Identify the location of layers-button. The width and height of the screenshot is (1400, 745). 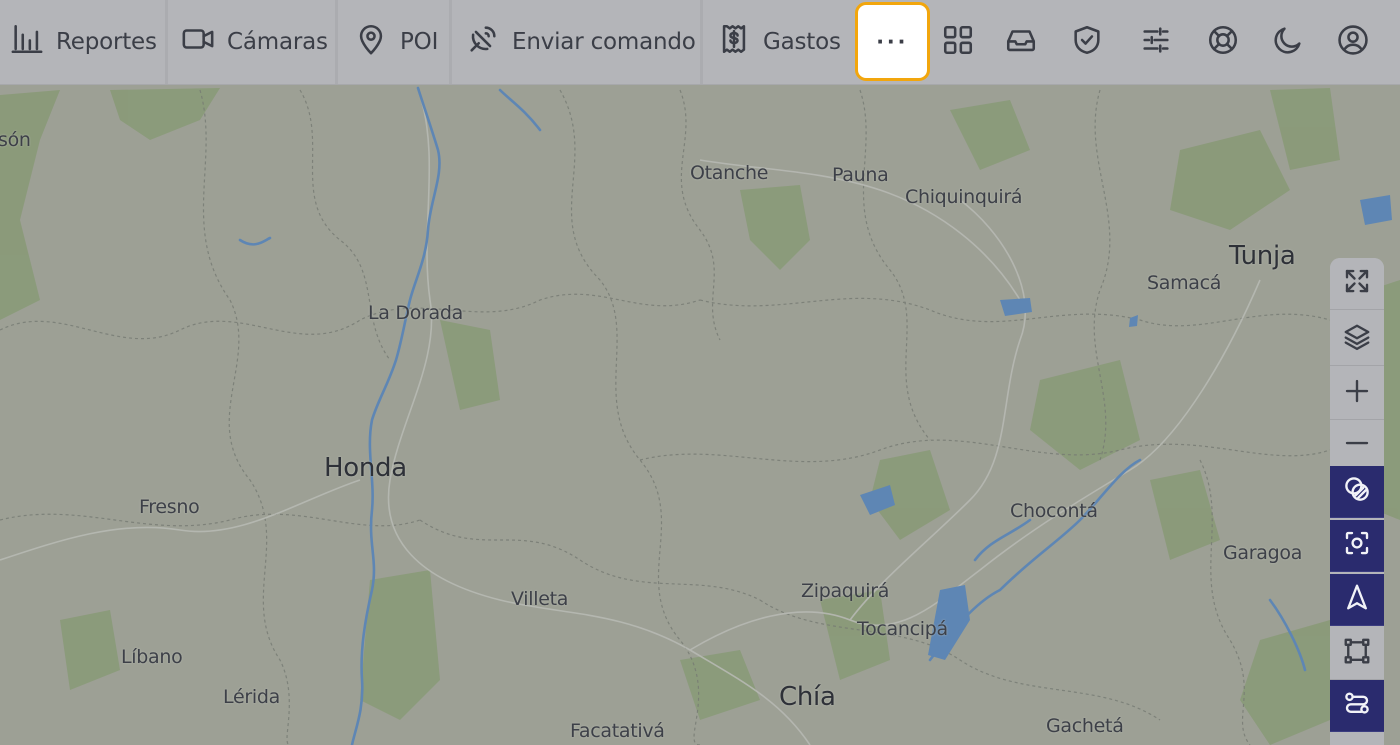
(1357, 340).